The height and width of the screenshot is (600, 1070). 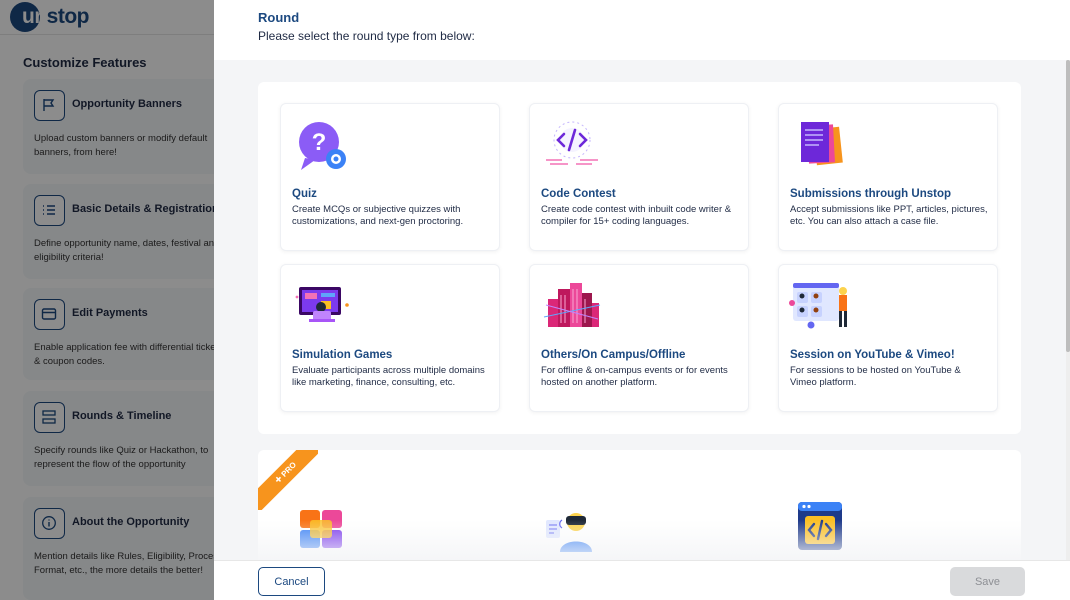 What do you see at coordinates (821, 307) in the screenshot?
I see `video-call-icon` at bounding box center [821, 307].